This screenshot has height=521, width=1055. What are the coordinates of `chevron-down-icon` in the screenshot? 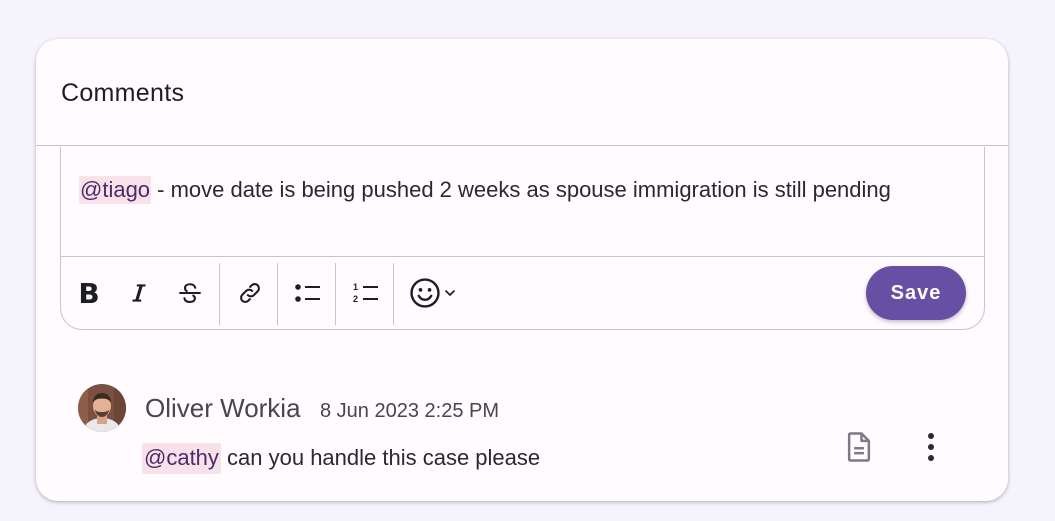 It's located at (450, 293).